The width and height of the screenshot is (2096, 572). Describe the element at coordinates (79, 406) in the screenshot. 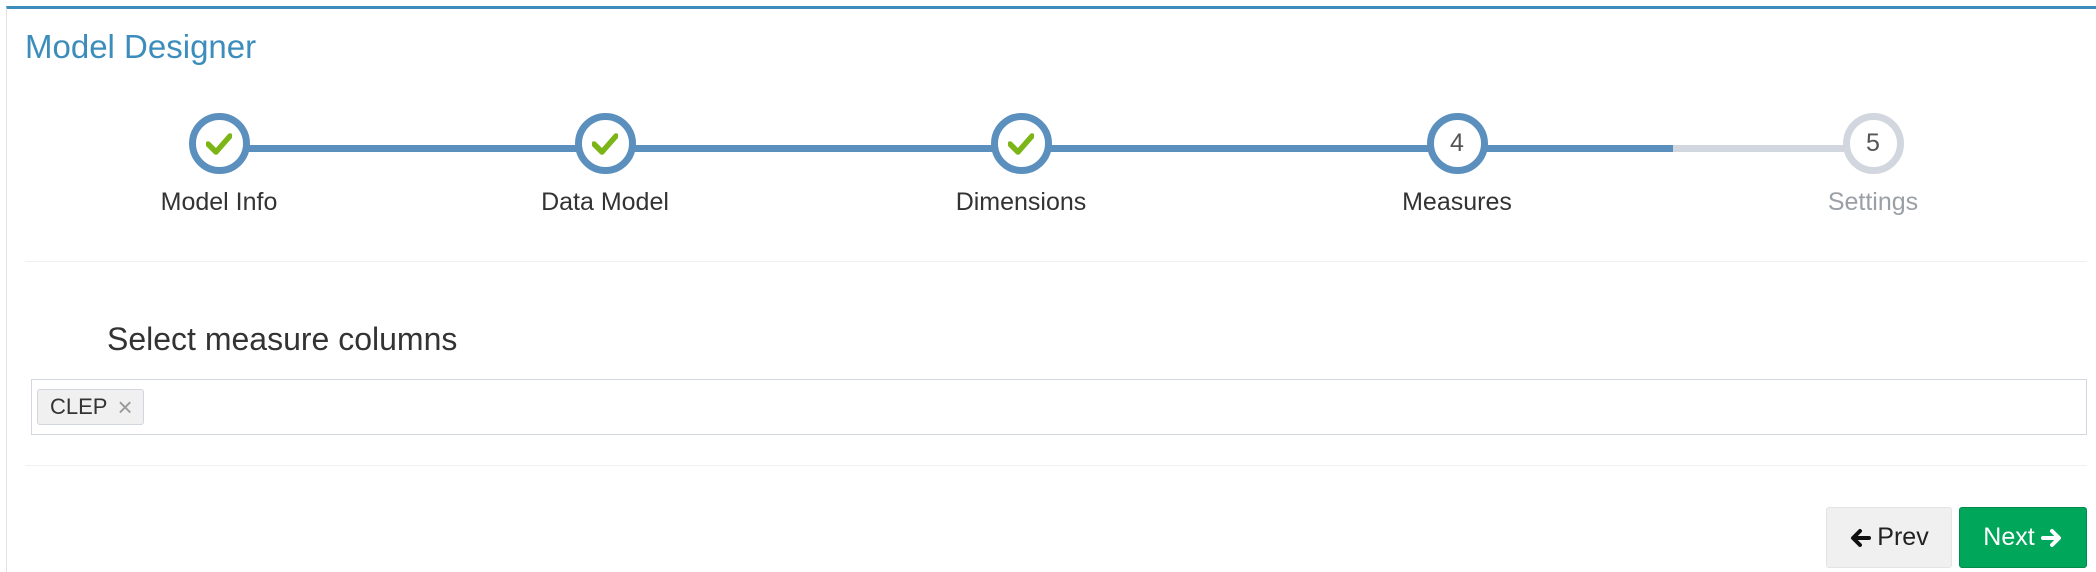

I see `tag-label: CLEP` at that location.